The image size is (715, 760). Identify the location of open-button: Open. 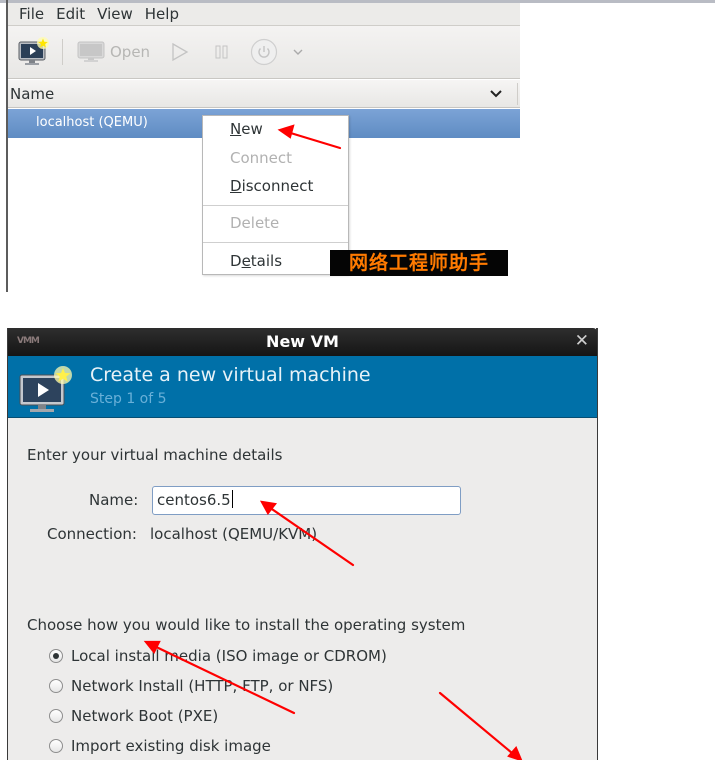
(113, 52).